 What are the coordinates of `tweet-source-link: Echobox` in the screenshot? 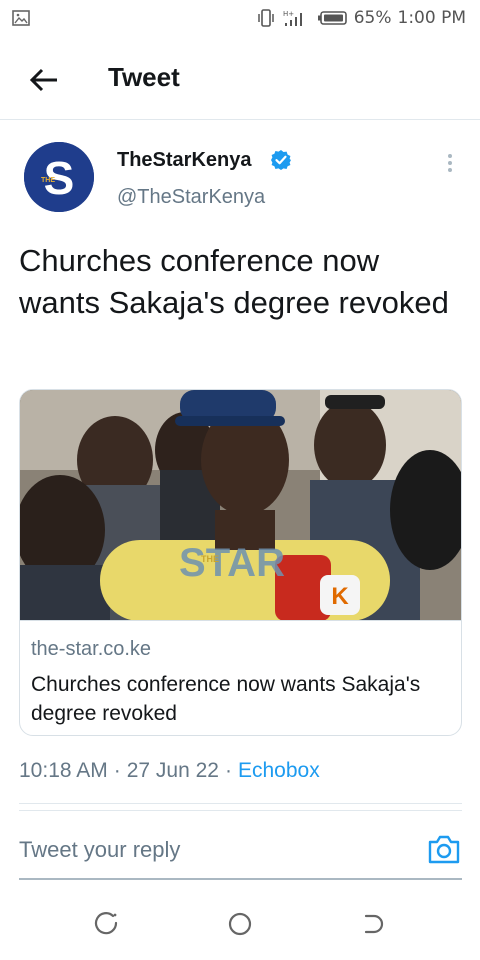 It's located at (279, 771).